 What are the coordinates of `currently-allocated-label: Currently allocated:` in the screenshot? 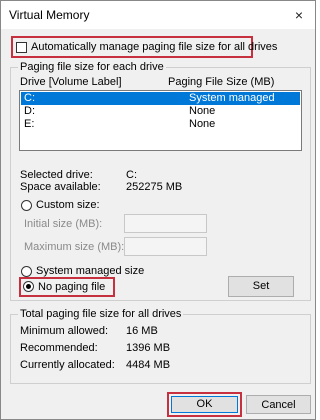 It's located at (67, 365).